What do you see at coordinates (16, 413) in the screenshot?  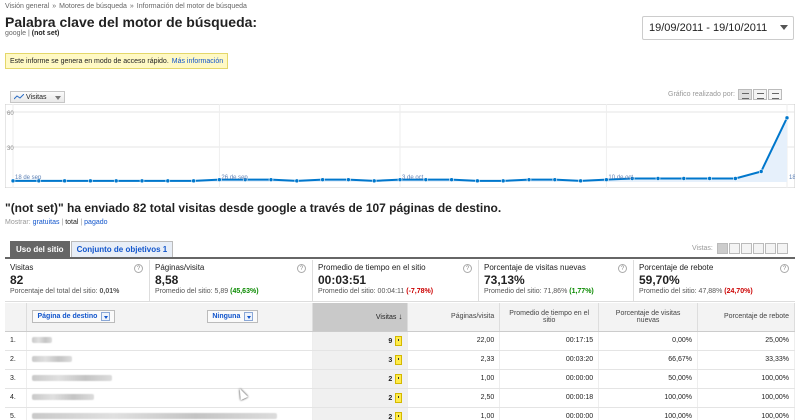 I see `row-index: 5.` at bounding box center [16, 413].